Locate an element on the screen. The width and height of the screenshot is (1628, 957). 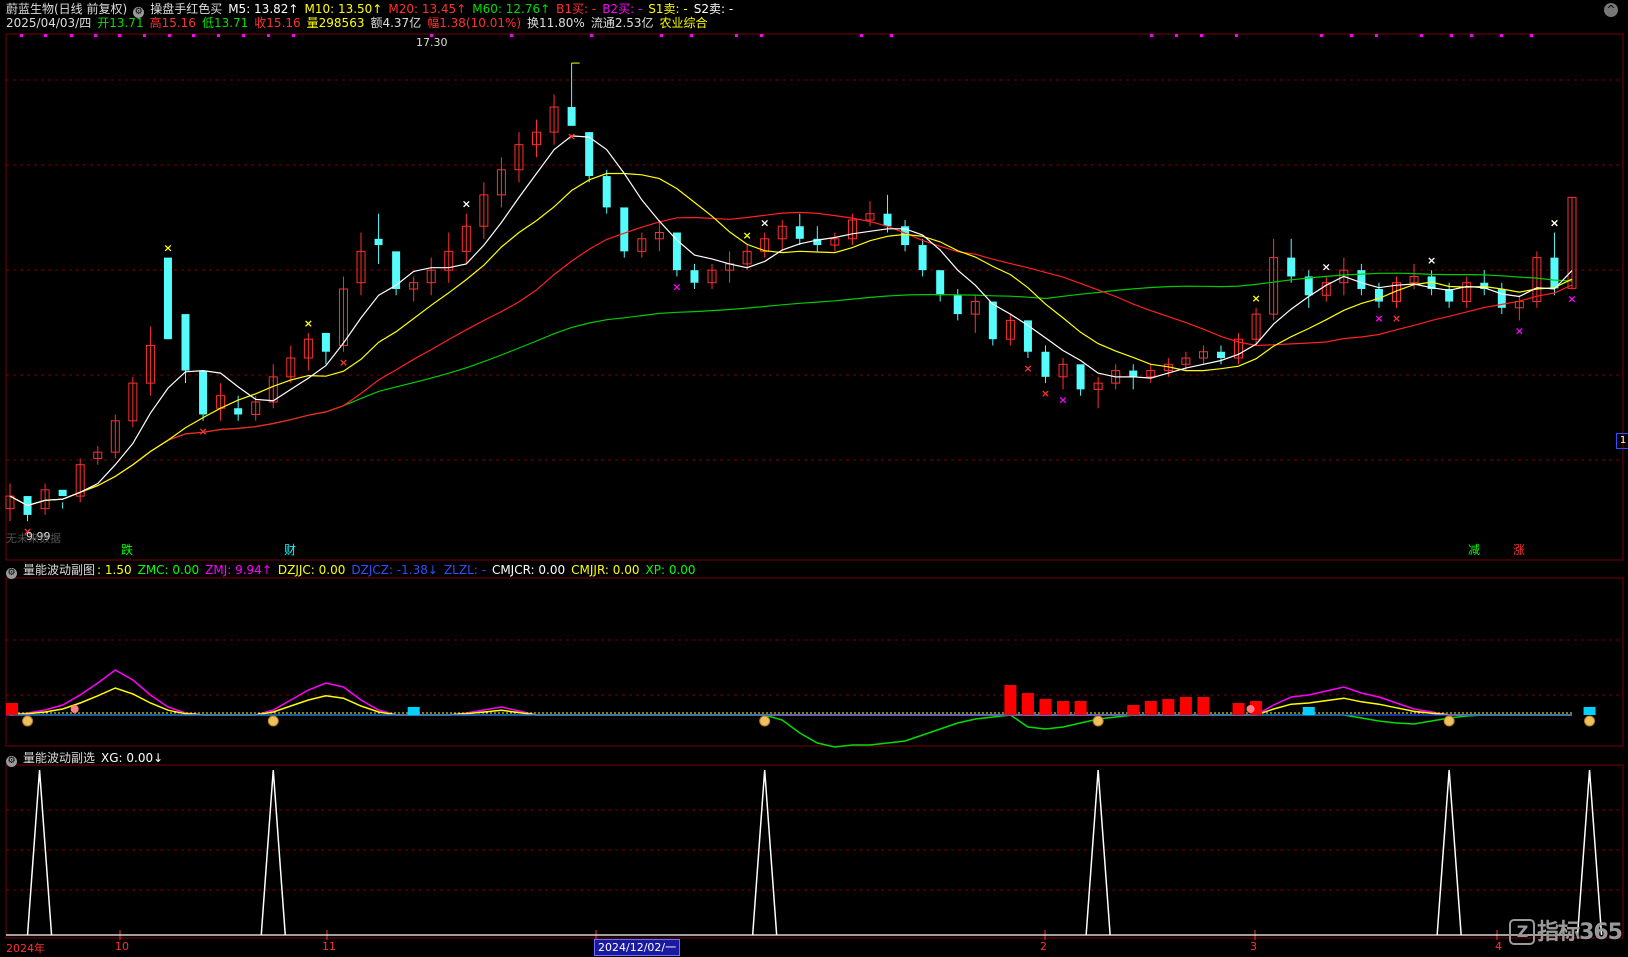
header-value: CMJCR: 0.00 is located at coordinates (528, 570).